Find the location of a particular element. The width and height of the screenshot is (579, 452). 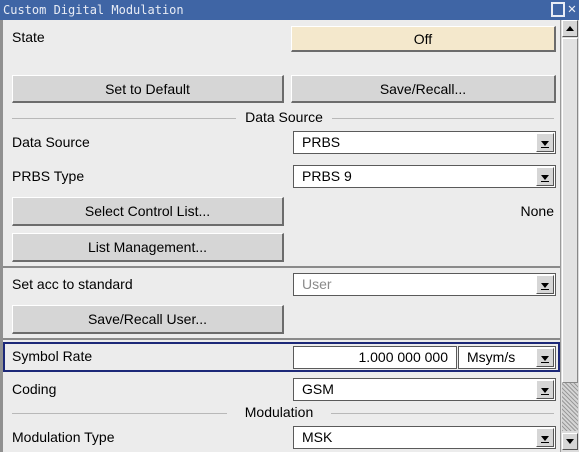

modulation-section-title: Modulation is located at coordinates (279, 412).